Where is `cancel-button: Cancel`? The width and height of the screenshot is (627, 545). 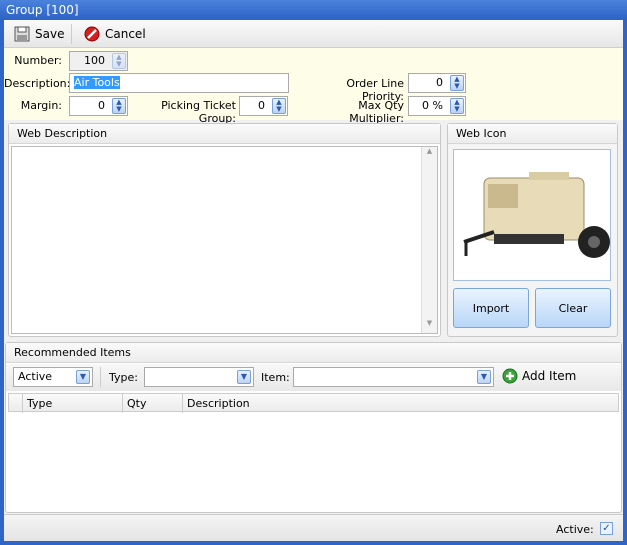
cancel-button: Cancel is located at coordinates (115, 34).